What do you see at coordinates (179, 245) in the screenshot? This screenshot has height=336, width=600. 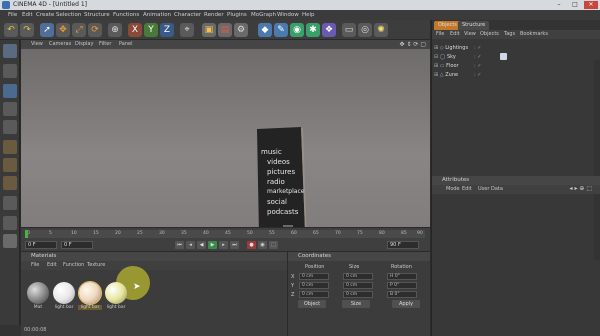 I see `goto-start-icon: ⏮` at bounding box center [179, 245].